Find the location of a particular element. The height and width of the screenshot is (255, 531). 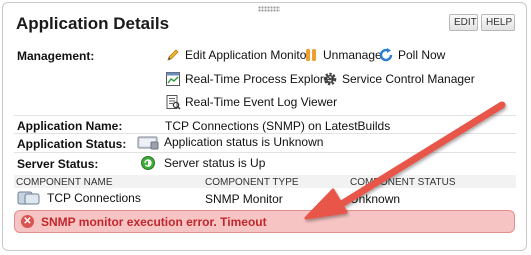

edit-button: EDIT is located at coordinates (463, 22).